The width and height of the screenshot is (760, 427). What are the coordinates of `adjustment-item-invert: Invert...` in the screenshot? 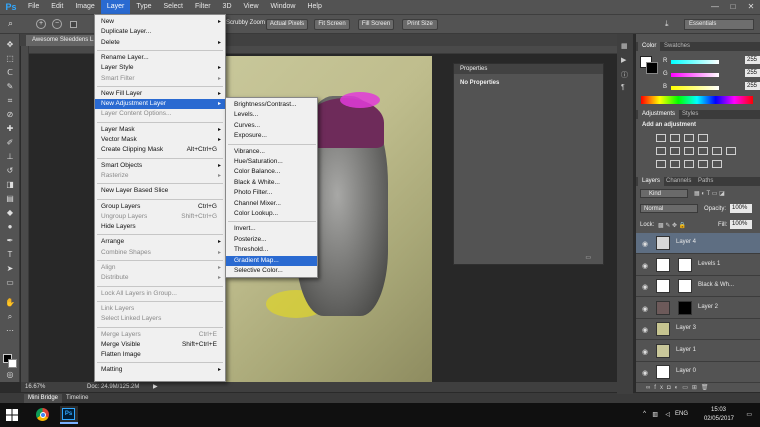 It's located at (271, 229).